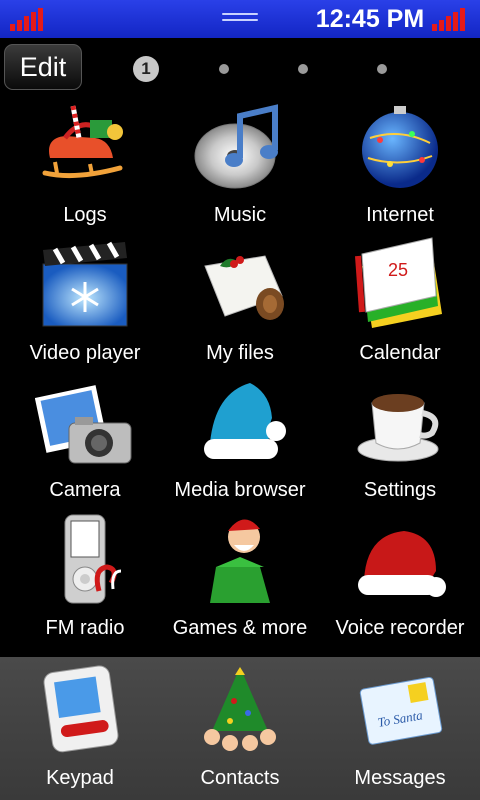  What do you see at coordinates (85, 490) in the screenshot?
I see `app-label: Camera` at bounding box center [85, 490].